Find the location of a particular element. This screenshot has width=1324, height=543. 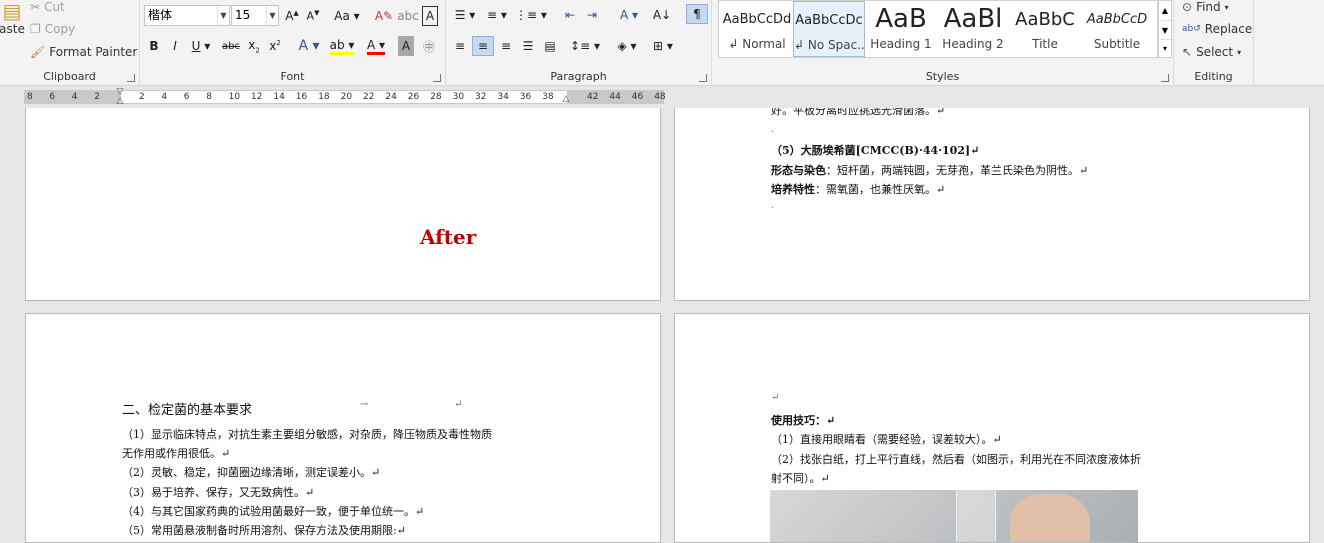

bold-button: B is located at coordinates (154, 46).